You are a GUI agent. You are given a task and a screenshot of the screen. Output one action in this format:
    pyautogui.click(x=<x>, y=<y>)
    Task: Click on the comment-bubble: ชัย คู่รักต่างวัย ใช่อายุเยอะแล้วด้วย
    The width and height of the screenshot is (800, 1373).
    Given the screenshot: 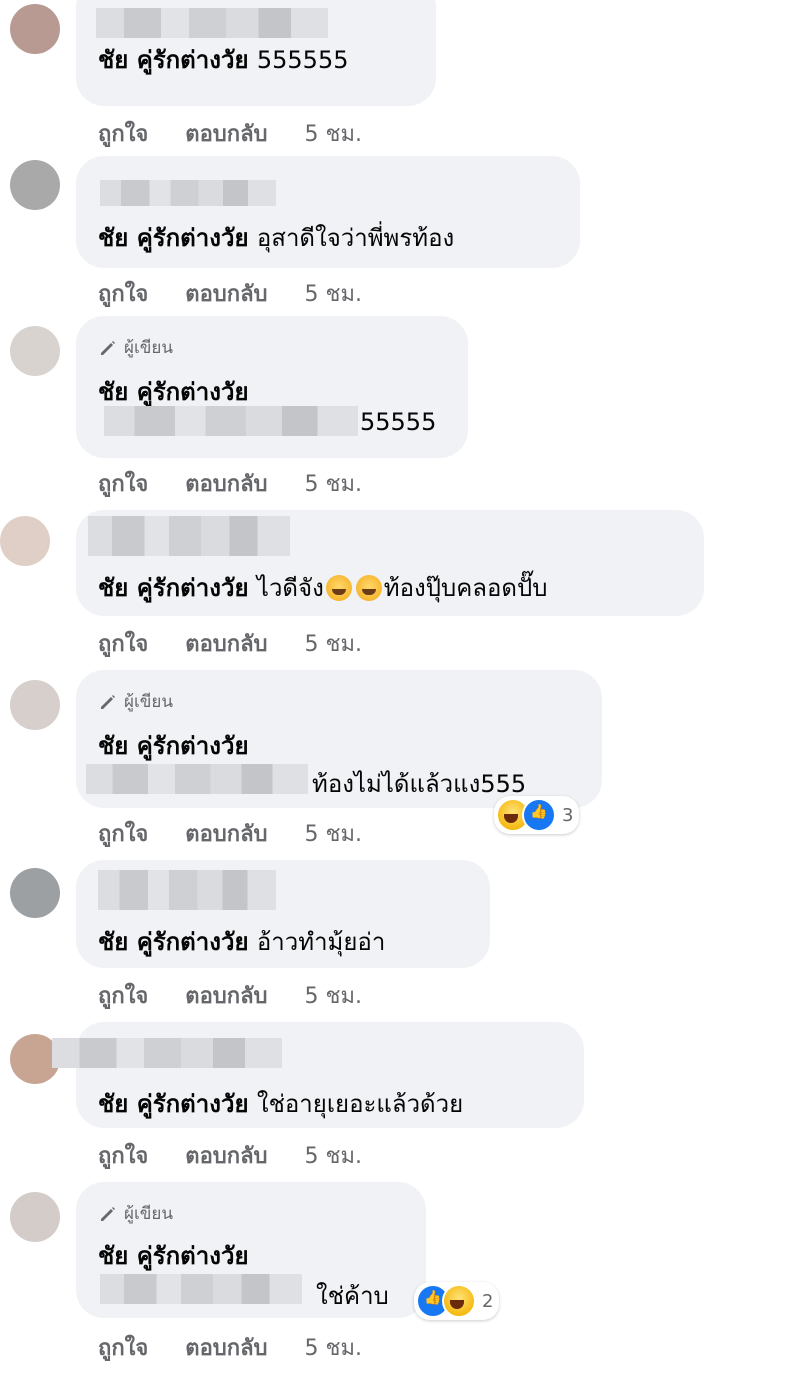 What is the action you would take?
    pyautogui.click(x=318, y=1075)
    